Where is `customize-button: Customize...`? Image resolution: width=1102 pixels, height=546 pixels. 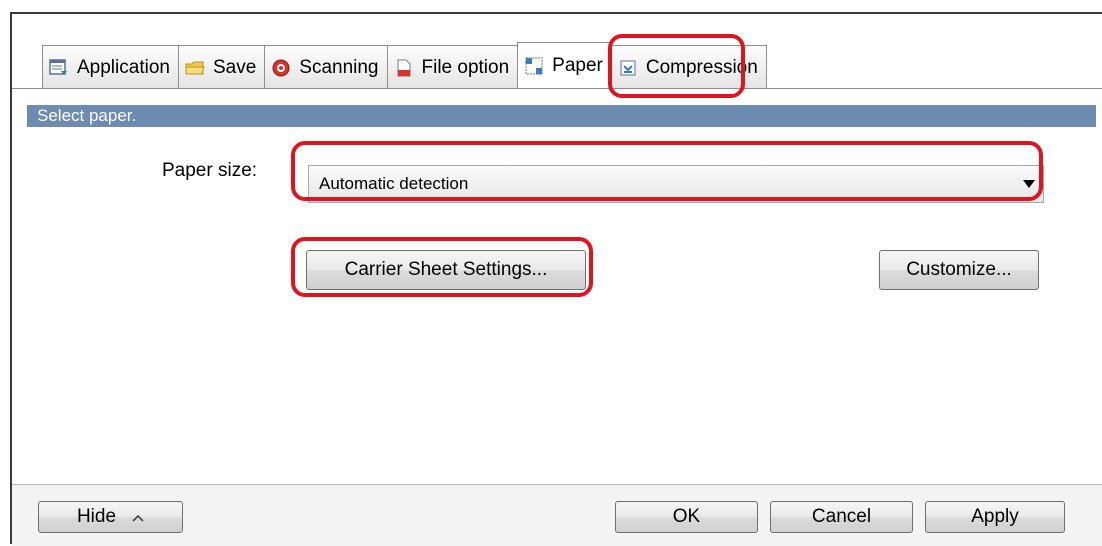 customize-button: Customize... is located at coordinates (959, 270).